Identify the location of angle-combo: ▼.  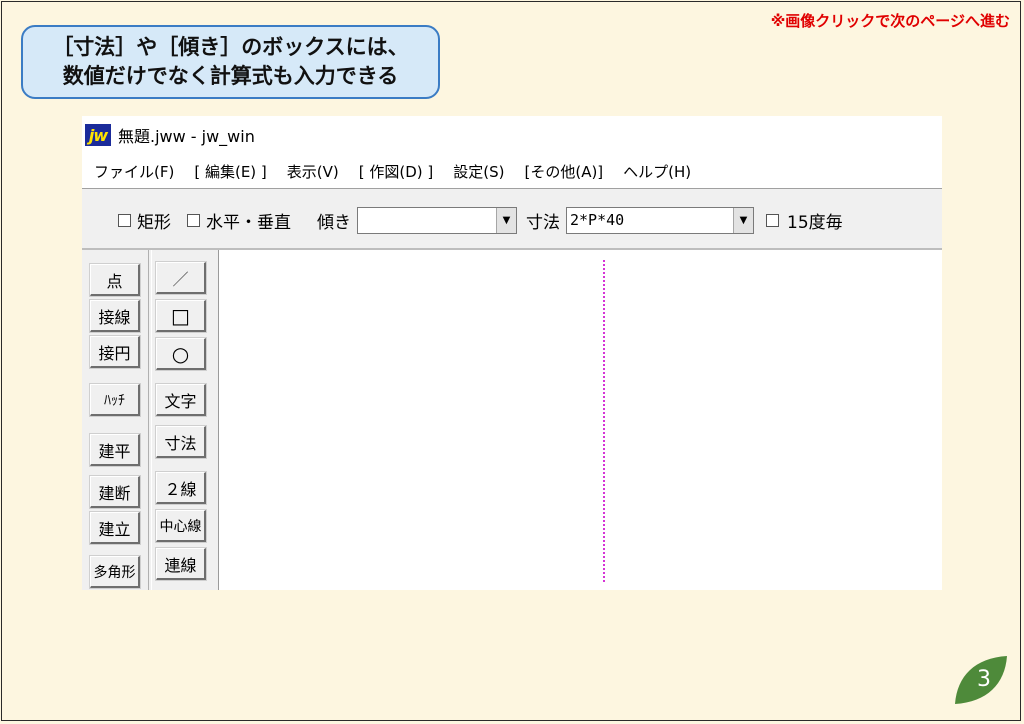
(437, 220).